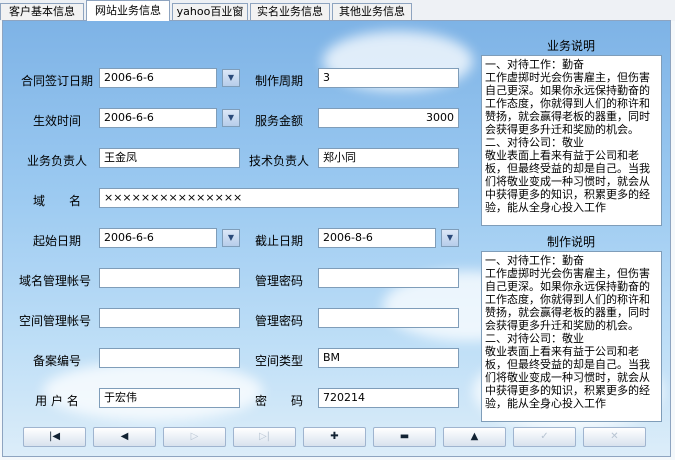 This screenshot has height=460, width=675. I want to click on domain-account-label: 域名管理帐号, so click(54, 281).